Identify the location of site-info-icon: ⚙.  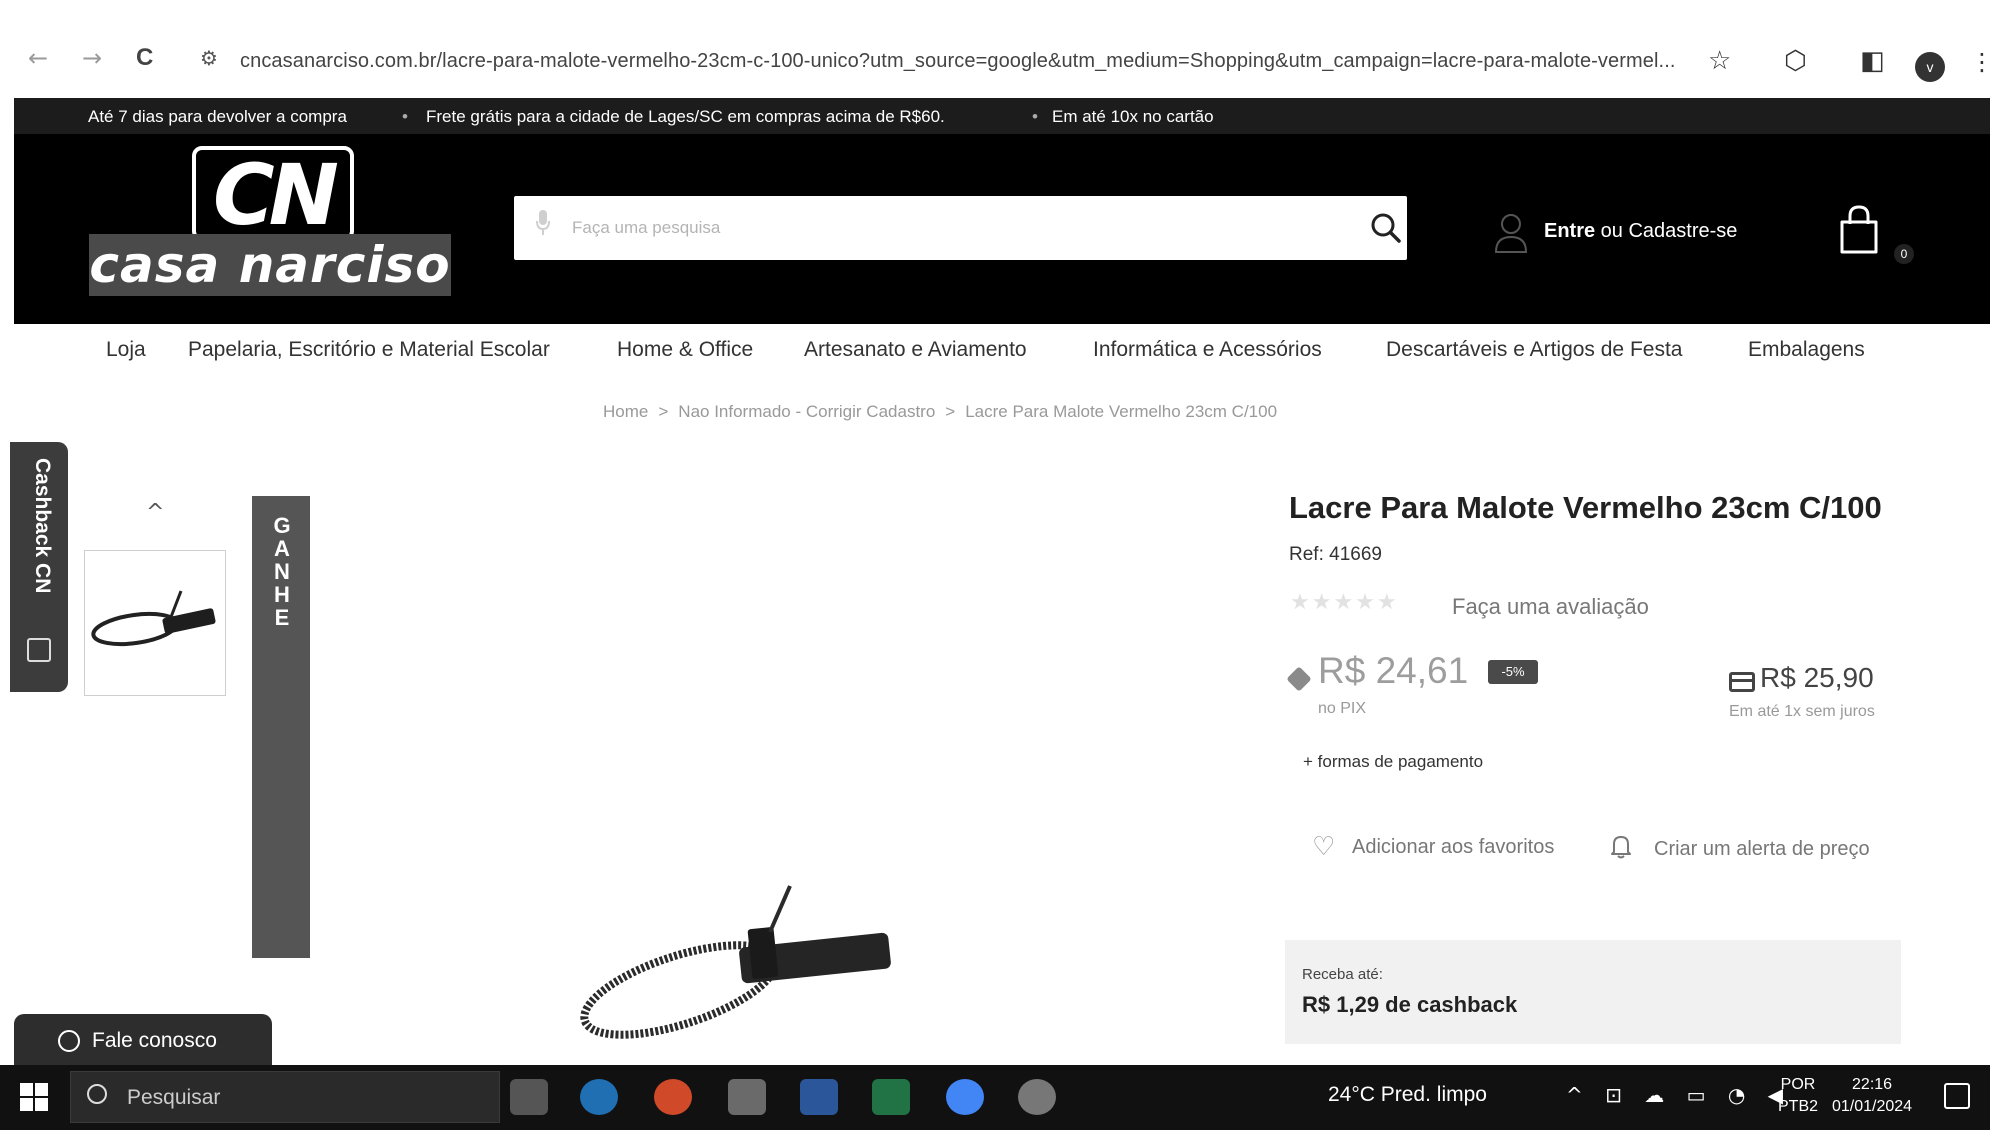
(209, 58).